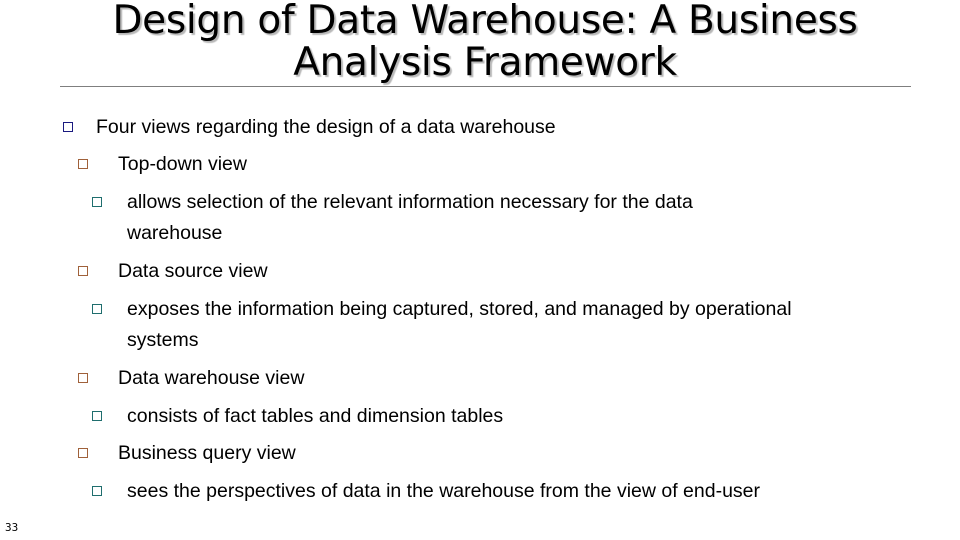 This screenshot has width=960, height=540. Describe the element at coordinates (485, 62) in the screenshot. I see `slide-title-line-2: Analysis Framework` at that location.